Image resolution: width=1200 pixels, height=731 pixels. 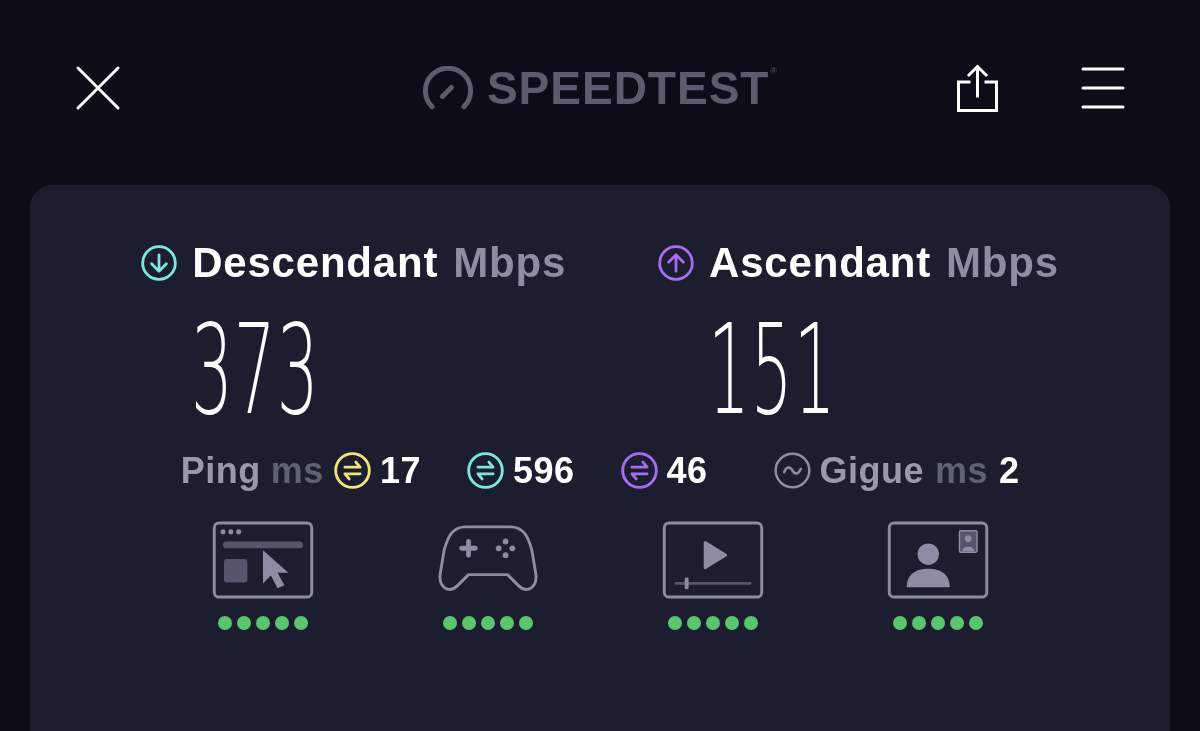 I want to click on video-player-icon, so click(x=712, y=560).